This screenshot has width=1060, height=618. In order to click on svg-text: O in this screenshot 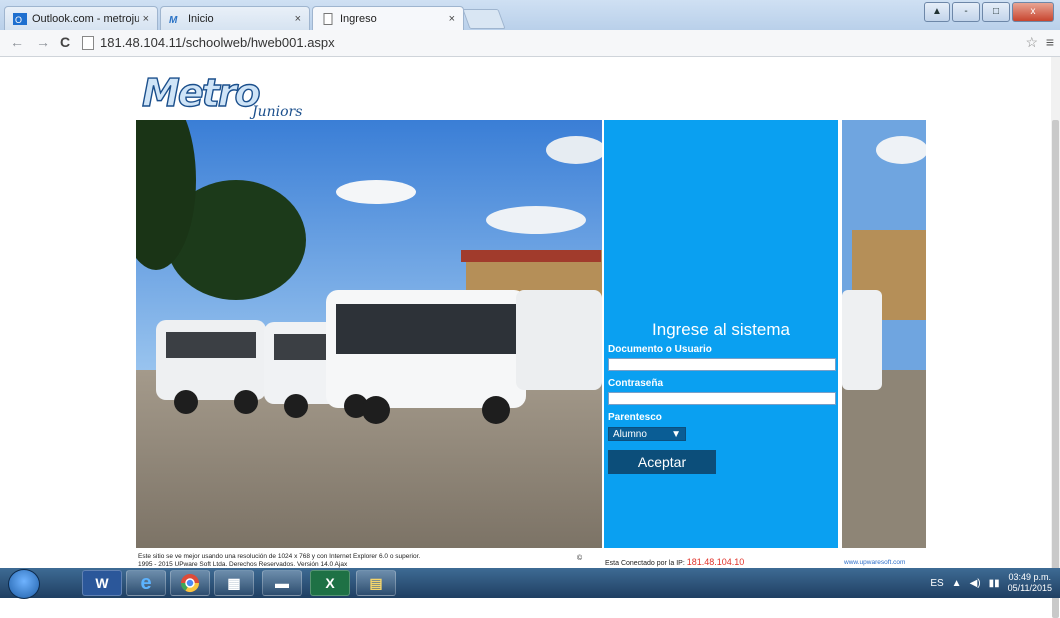, I will do `click(18, 20)`.